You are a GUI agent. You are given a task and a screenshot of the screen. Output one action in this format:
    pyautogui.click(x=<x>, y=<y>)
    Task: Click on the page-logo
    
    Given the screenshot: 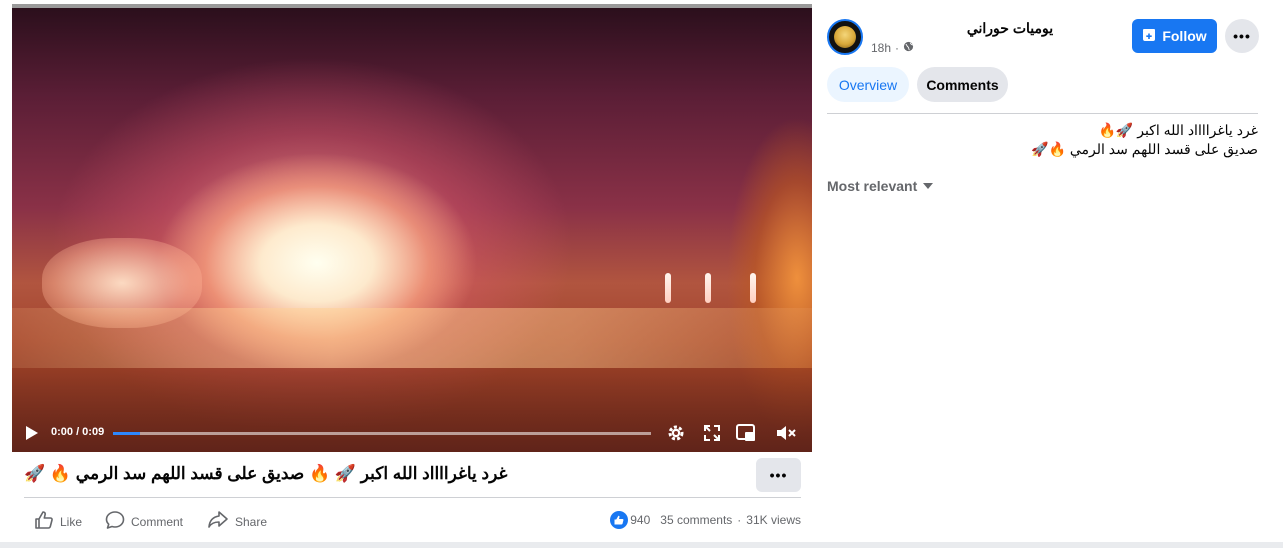 What is the action you would take?
    pyautogui.click(x=845, y=37)
    